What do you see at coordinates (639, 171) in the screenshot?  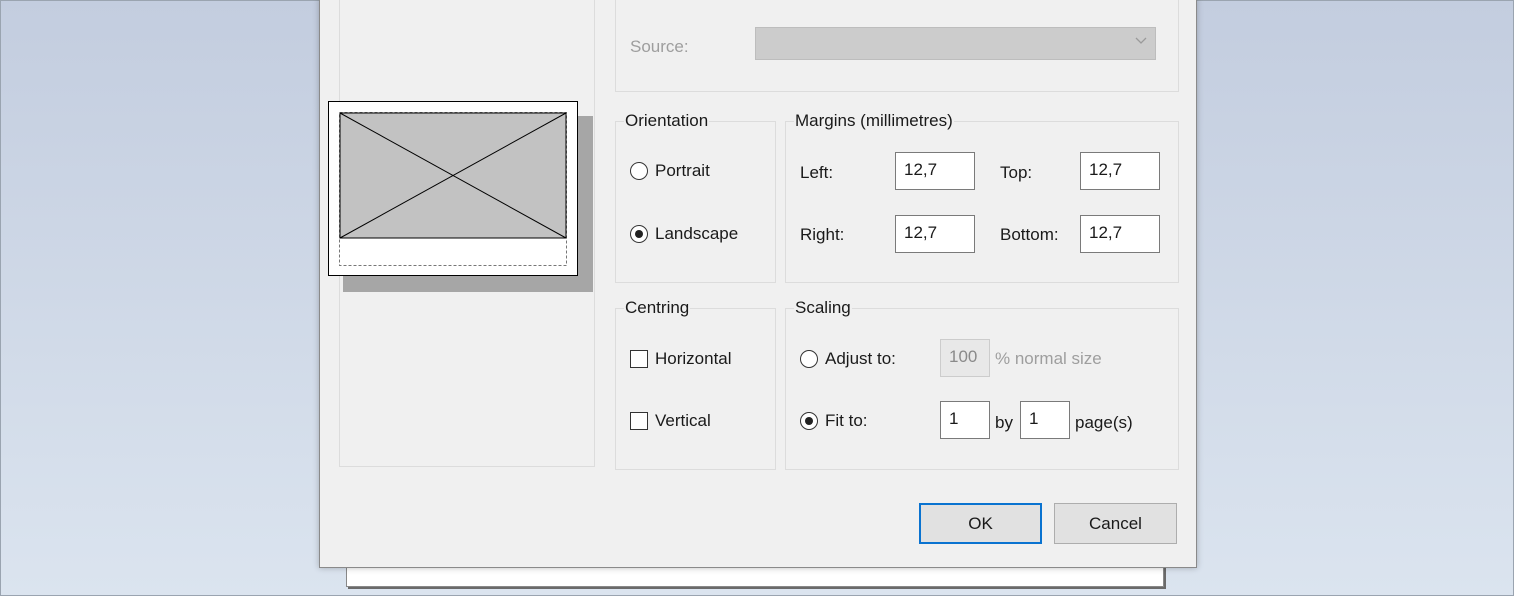 I see `portrait-radio` at bounding box center [639, 171].